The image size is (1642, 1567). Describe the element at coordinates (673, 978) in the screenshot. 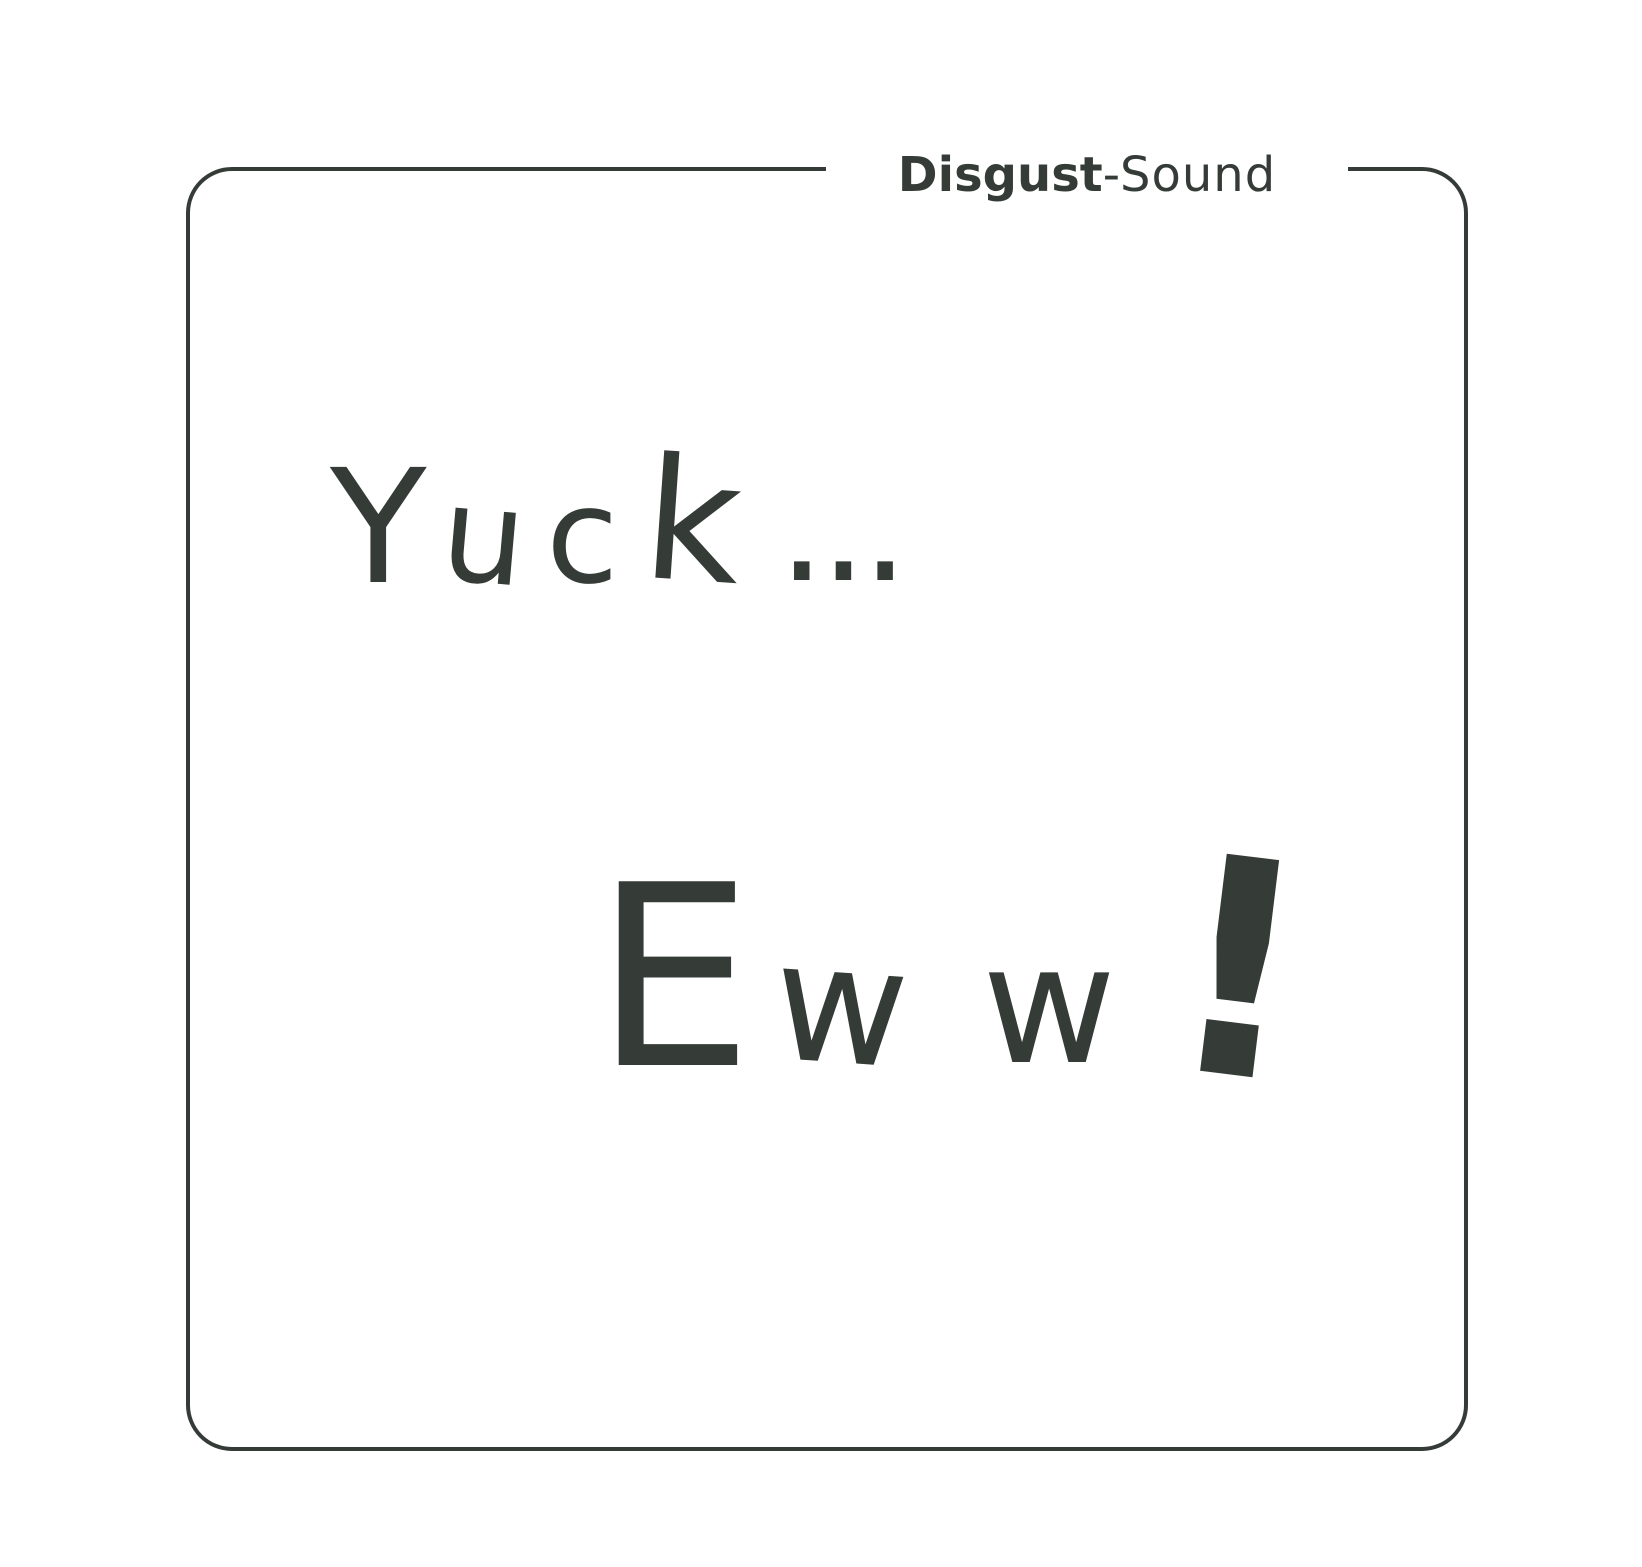

I see `word2-letter-E: E` at that location.